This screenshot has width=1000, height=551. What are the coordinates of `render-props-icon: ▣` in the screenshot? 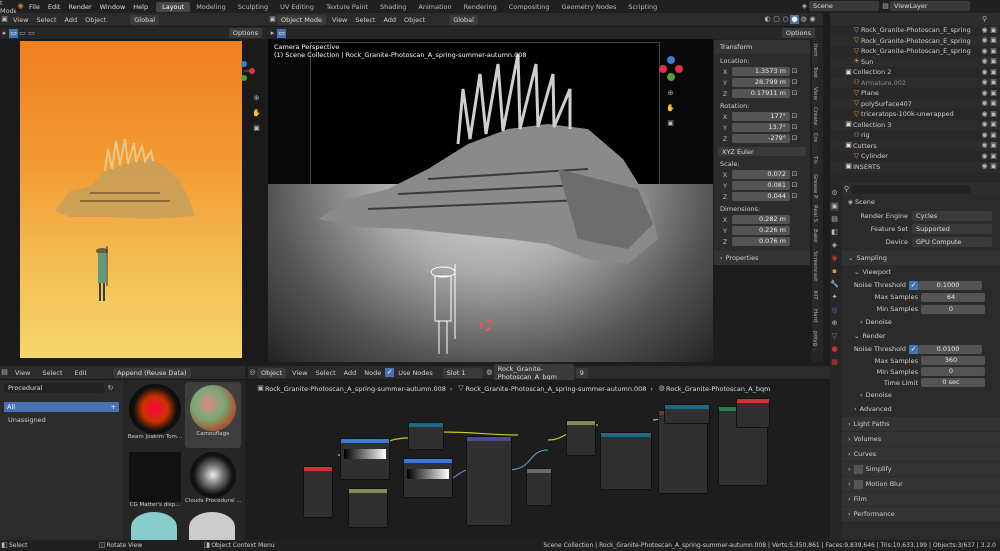 It's located at (834, 206).